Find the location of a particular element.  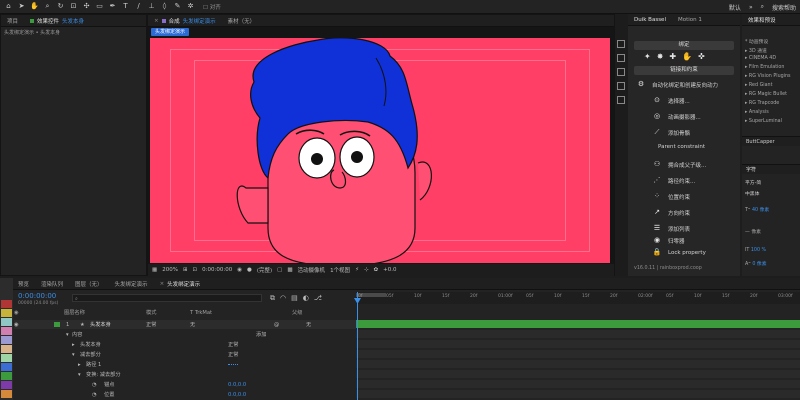

hand-tool-icon: ✋ is located at coordinates (34, 6).